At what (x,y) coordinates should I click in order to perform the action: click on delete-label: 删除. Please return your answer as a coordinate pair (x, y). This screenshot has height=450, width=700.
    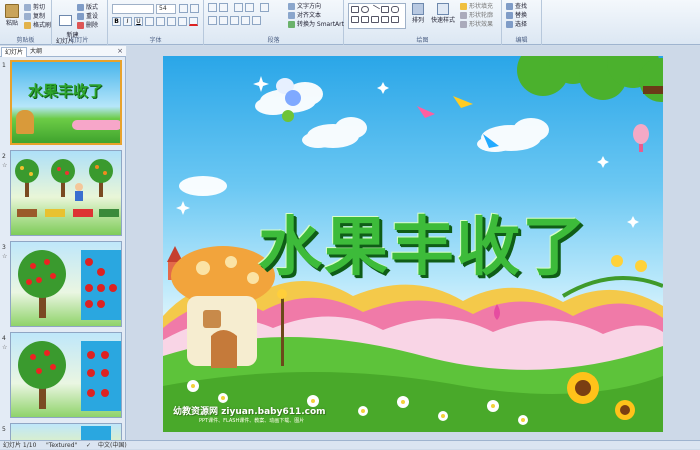
    Looking at the image, I should click on (92, 25).